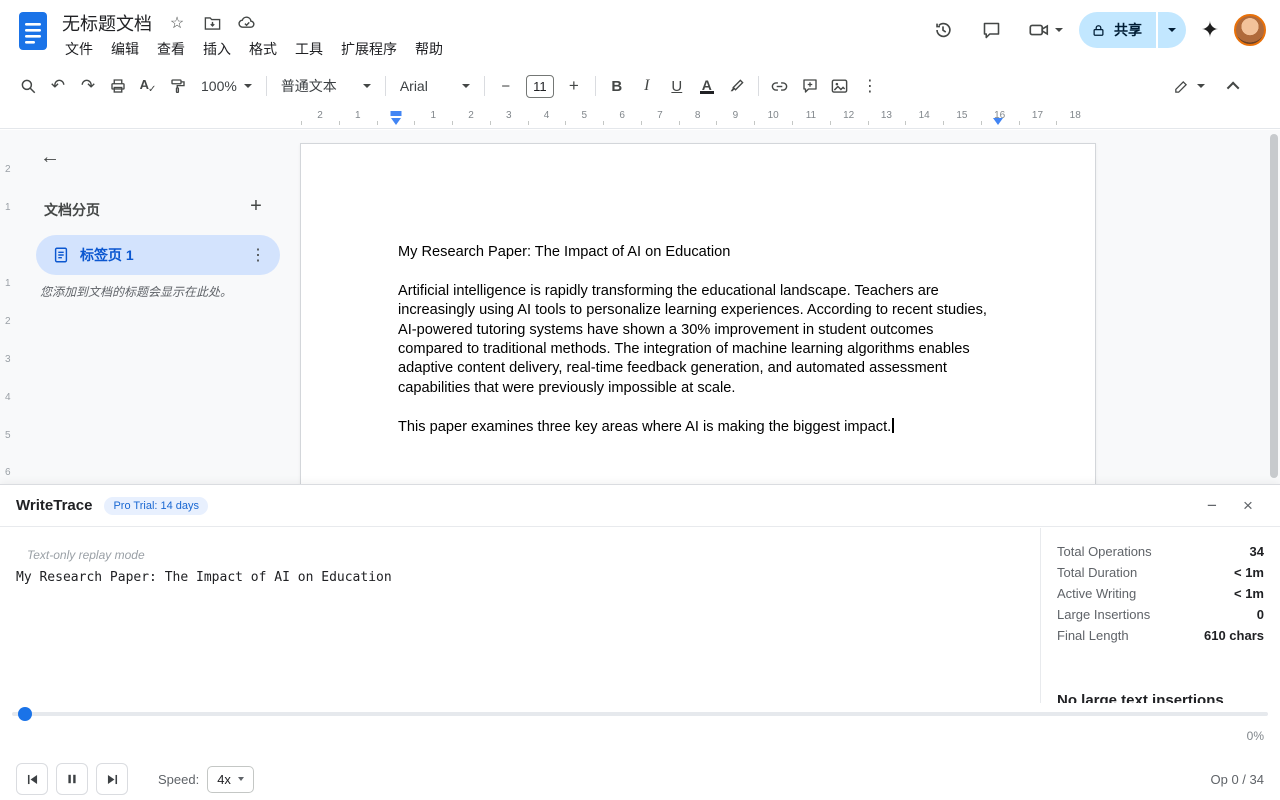 The width and height of the screenshot is (1280, 800). I want to click on stat-value: < 1m, so click(1249, 593).